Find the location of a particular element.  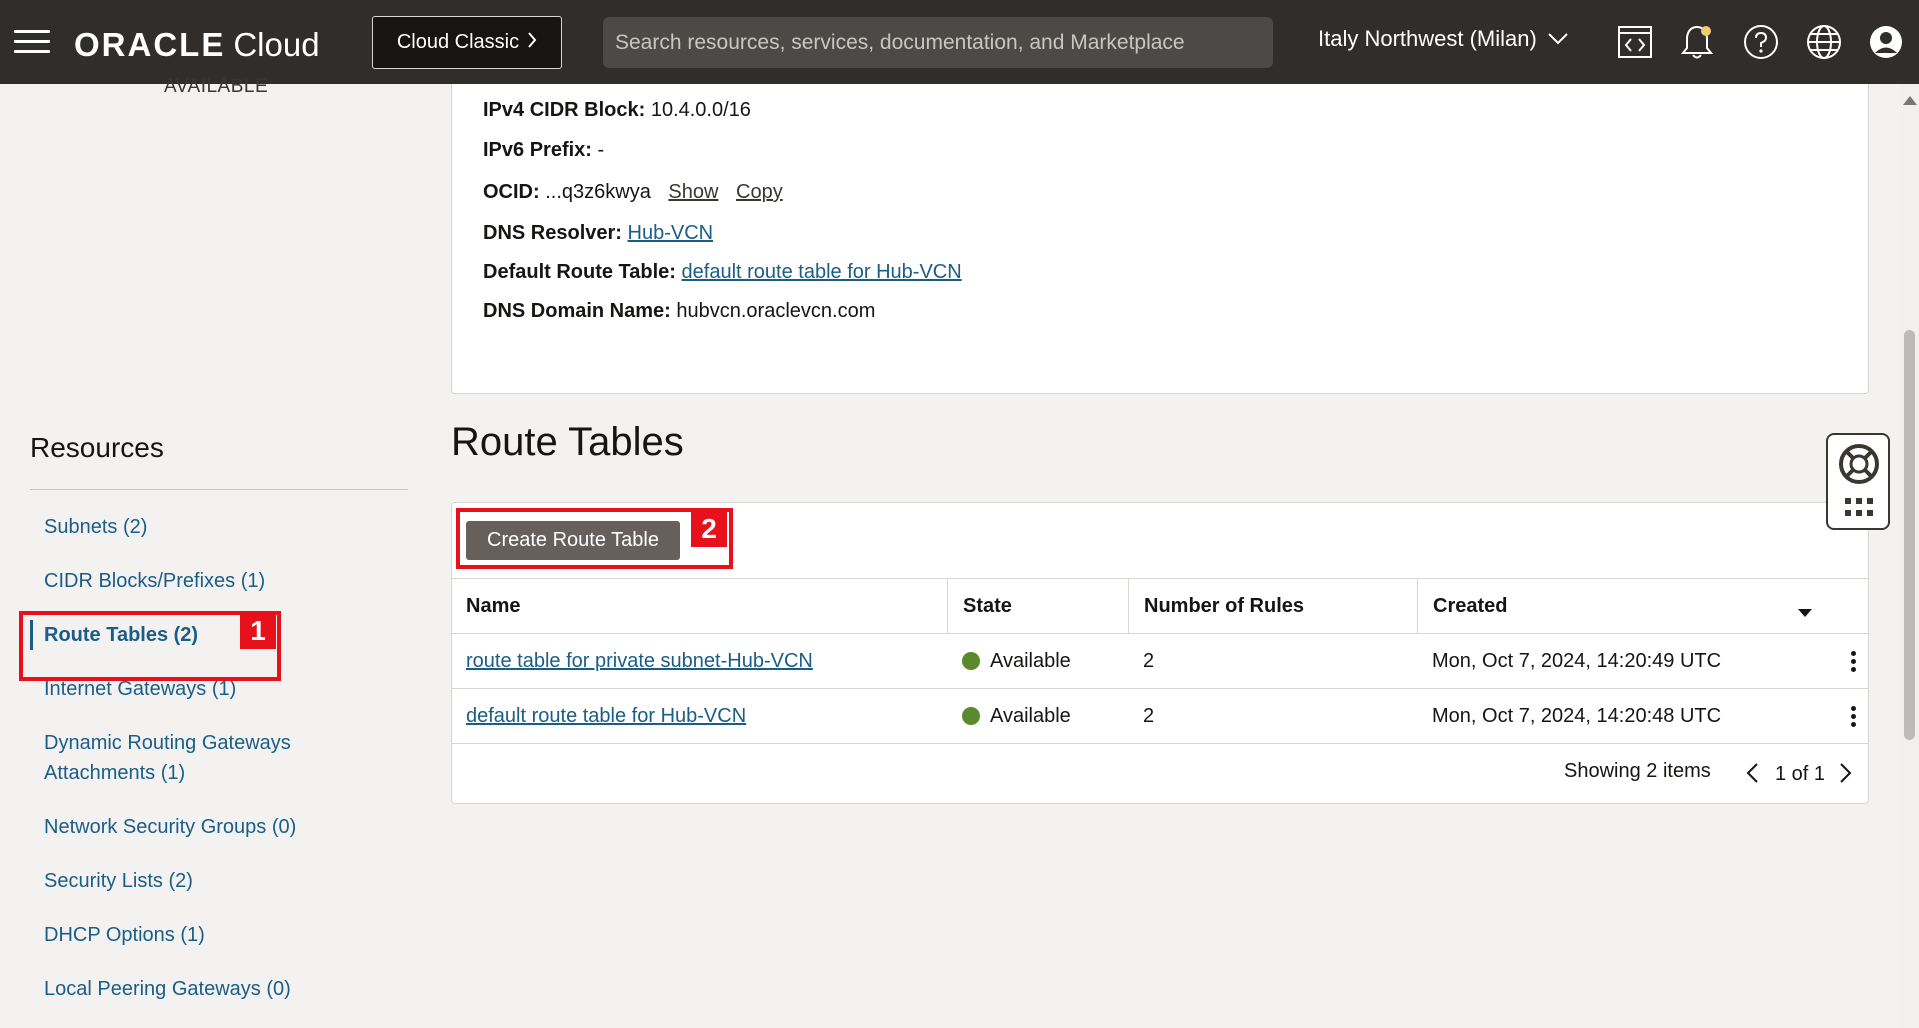

apps-grid-icon is located at coordinates (1859, 510).